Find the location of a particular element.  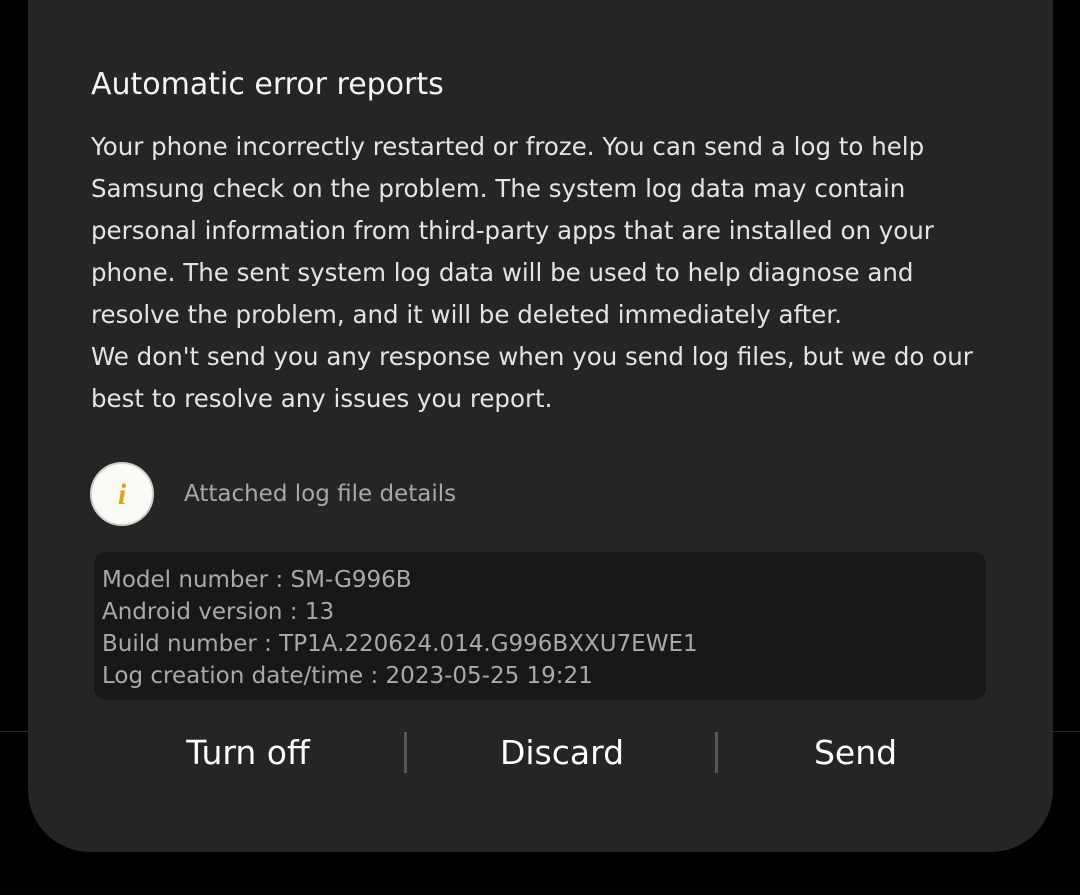

send-button: Send is located at coordinates (855, 752).